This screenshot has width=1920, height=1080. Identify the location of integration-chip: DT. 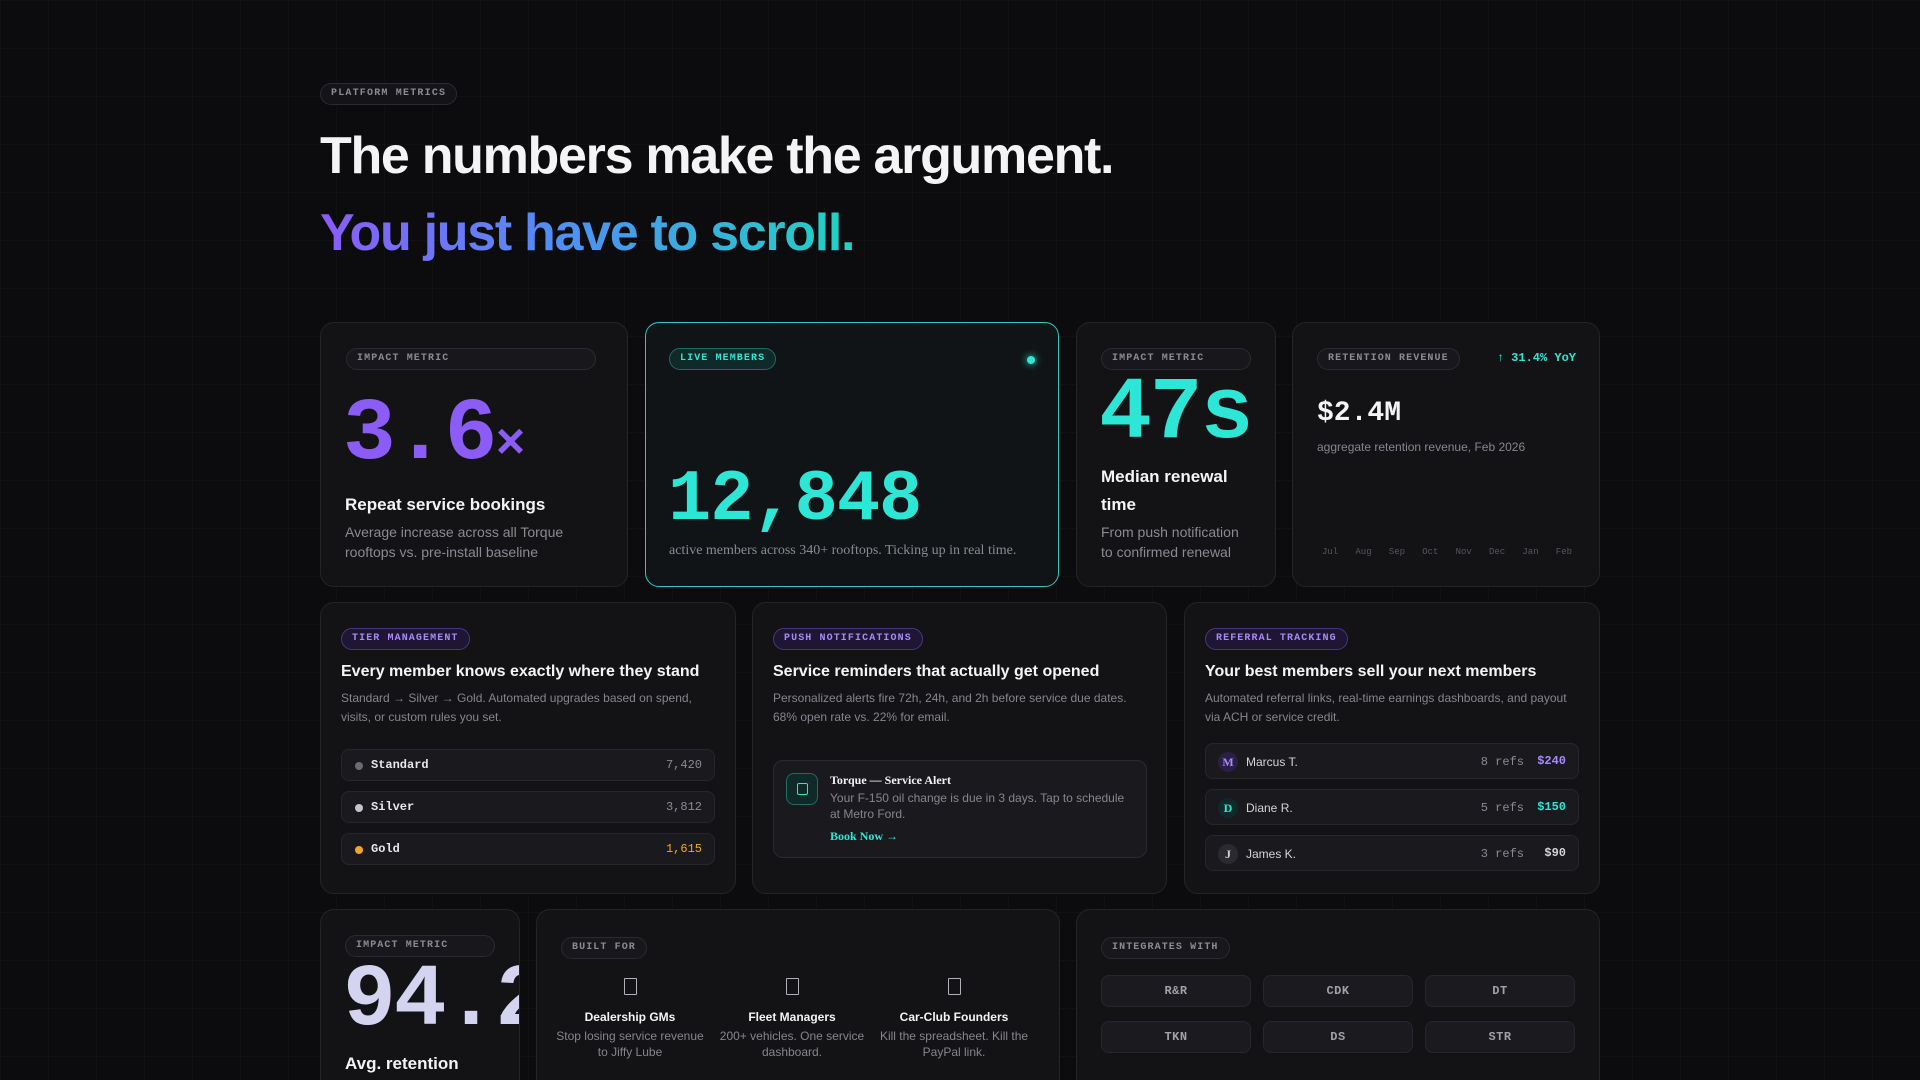
(1500, 991).